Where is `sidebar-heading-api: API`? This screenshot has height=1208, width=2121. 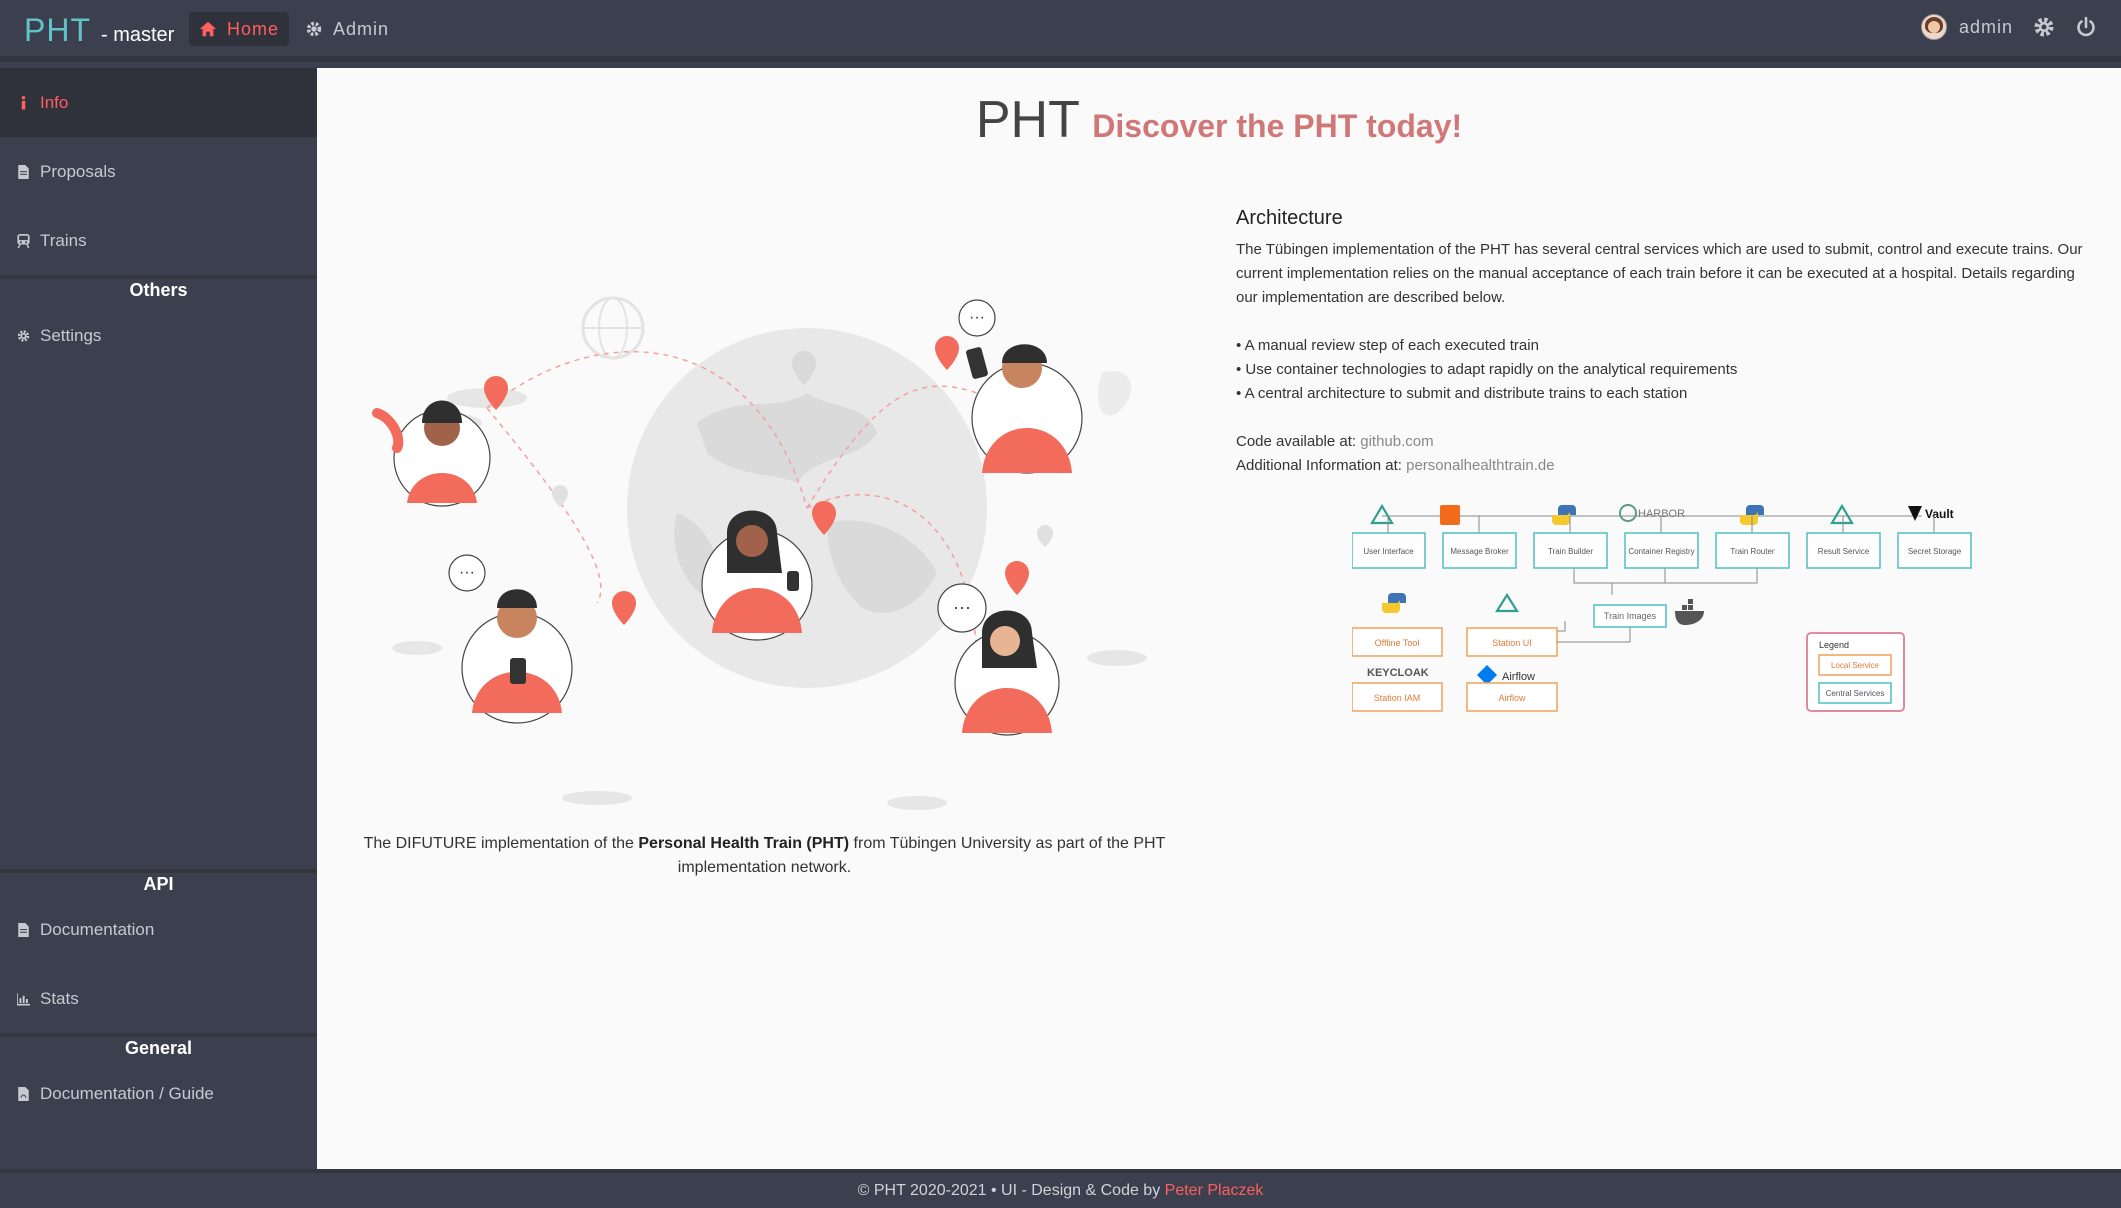 sidebar-heading-api: API is located at coordinates (158, 882).